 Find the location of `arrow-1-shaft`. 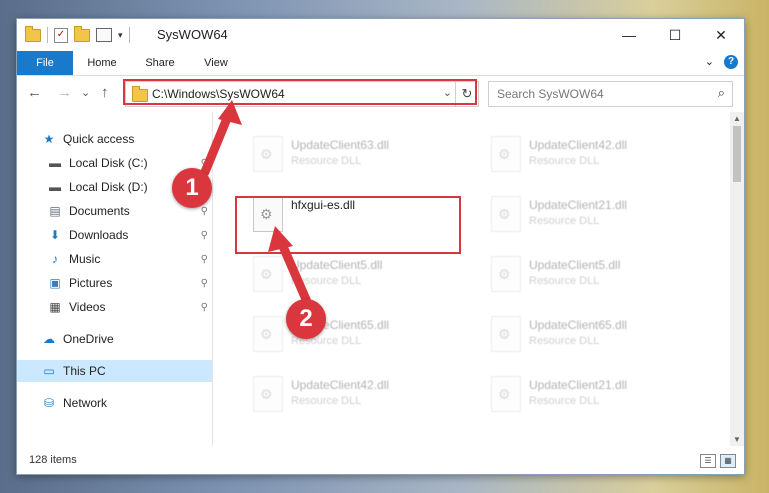

arrow-1-shaft is located at coordinates (216, 144).